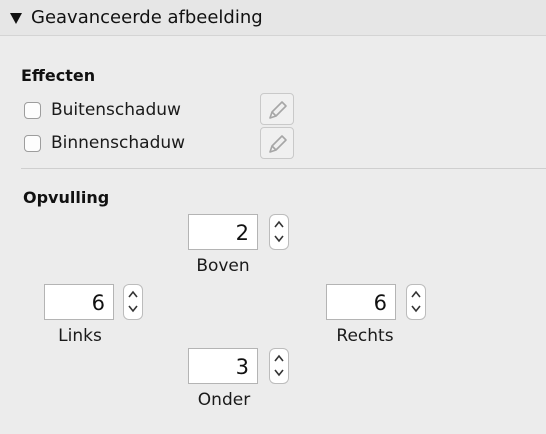 This screenshot has height=434, width=546. I want to click on outer-shadow-row: Buitenschaduw, so click(124, 112).